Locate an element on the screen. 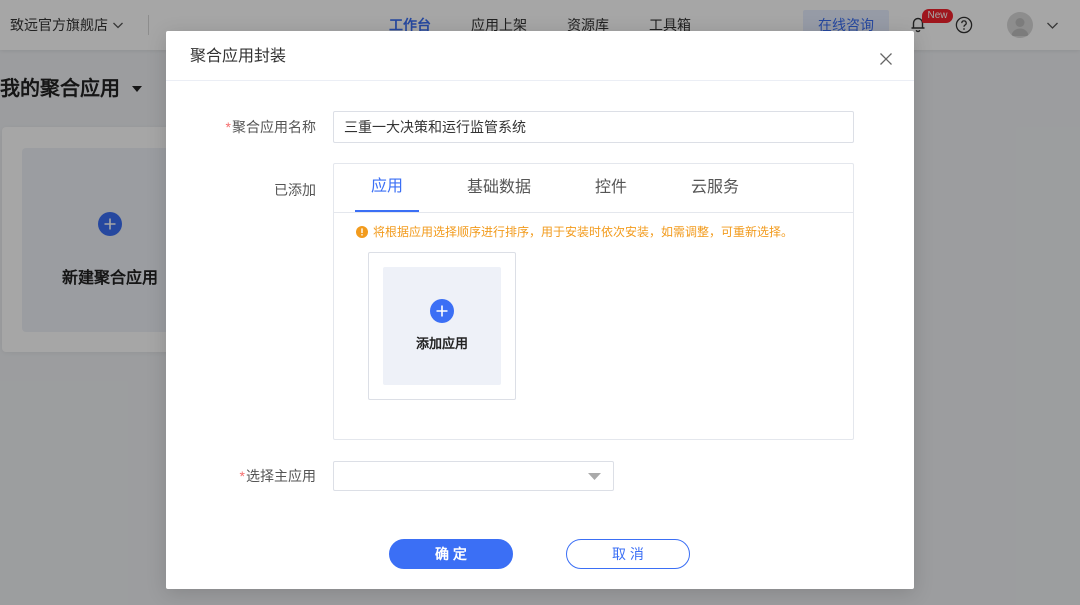 The height and width of the screenshot is (605, 1080). app-name-label-text: 聚合应用名称 is located at coordinates (274, 127).